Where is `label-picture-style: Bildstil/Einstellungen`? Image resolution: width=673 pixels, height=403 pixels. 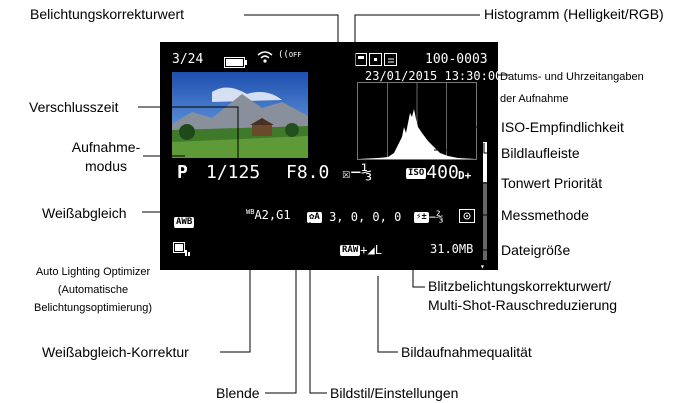 label-picture-style: Bildstil/Einstellungen is located at coordinates (394, 393).